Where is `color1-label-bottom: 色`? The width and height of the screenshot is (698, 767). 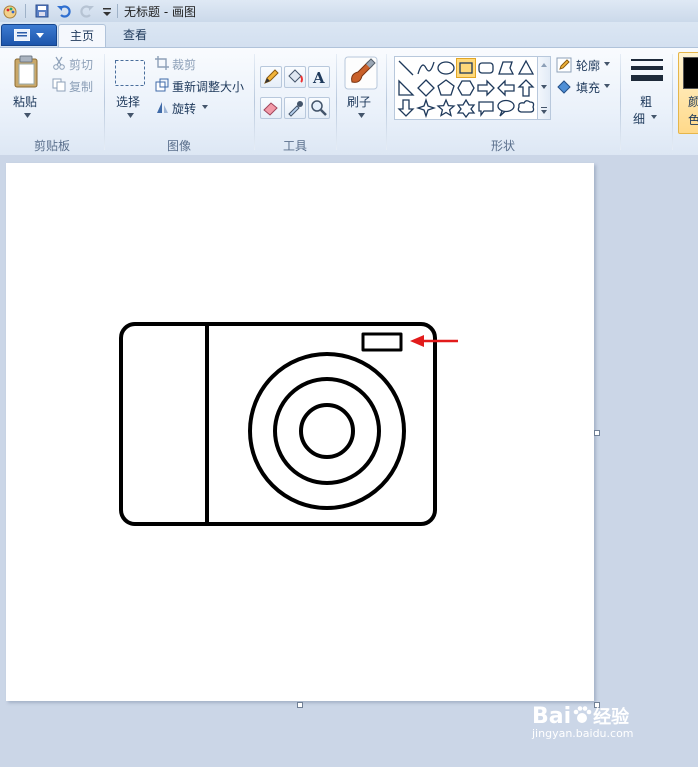
color1-label-bottom: 色 is located at coordinates (693, 120).